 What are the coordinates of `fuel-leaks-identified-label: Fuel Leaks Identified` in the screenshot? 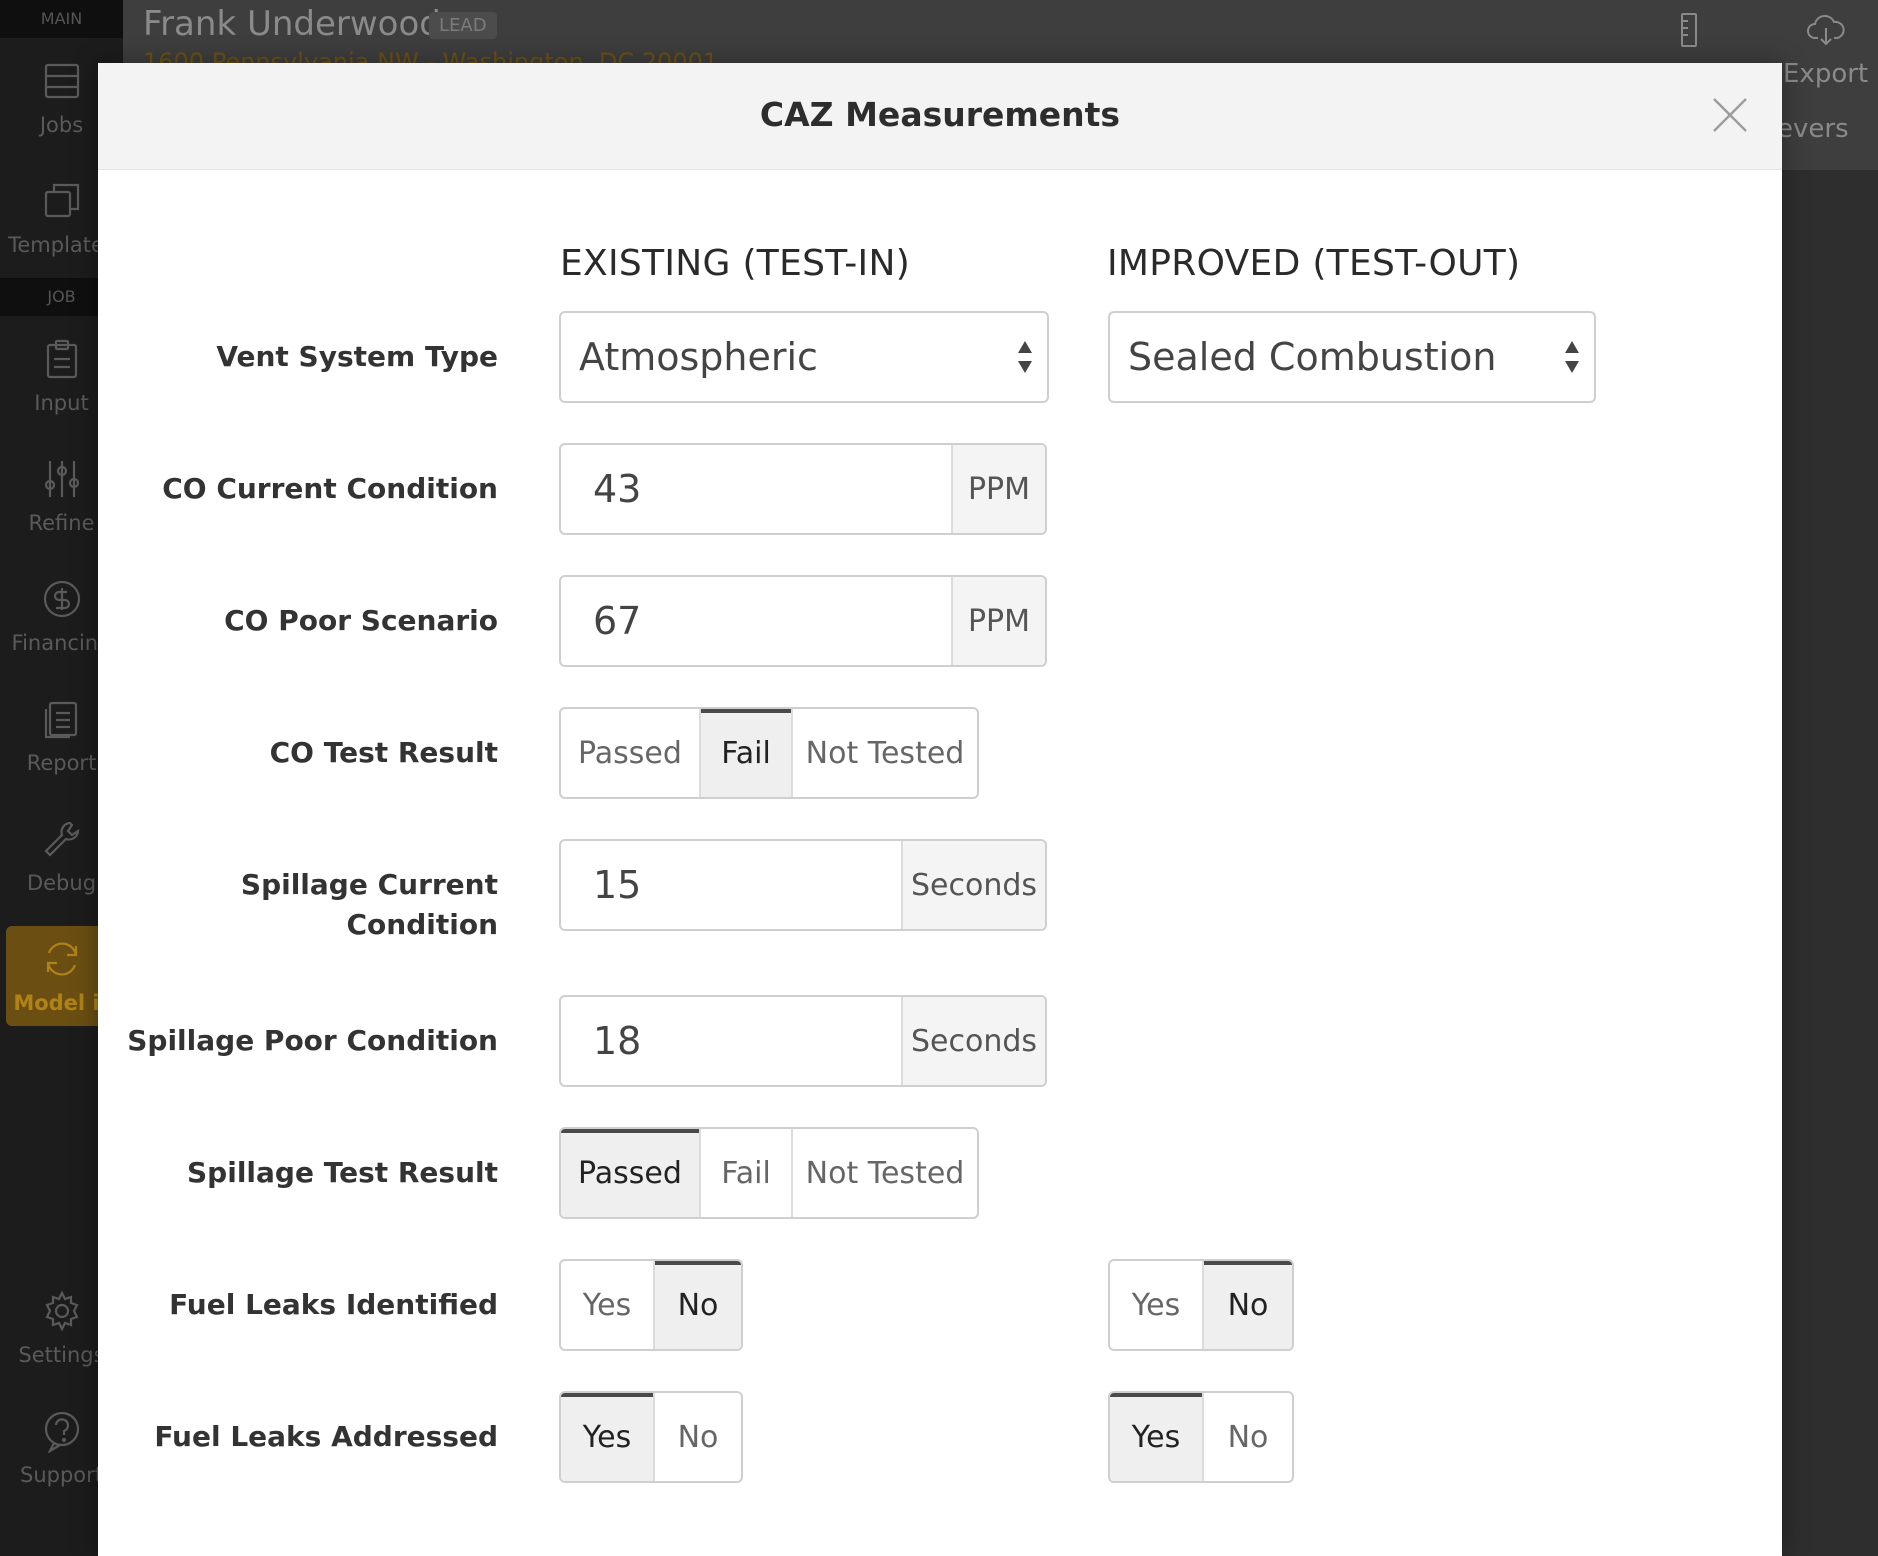 It's located at (333, 1304).